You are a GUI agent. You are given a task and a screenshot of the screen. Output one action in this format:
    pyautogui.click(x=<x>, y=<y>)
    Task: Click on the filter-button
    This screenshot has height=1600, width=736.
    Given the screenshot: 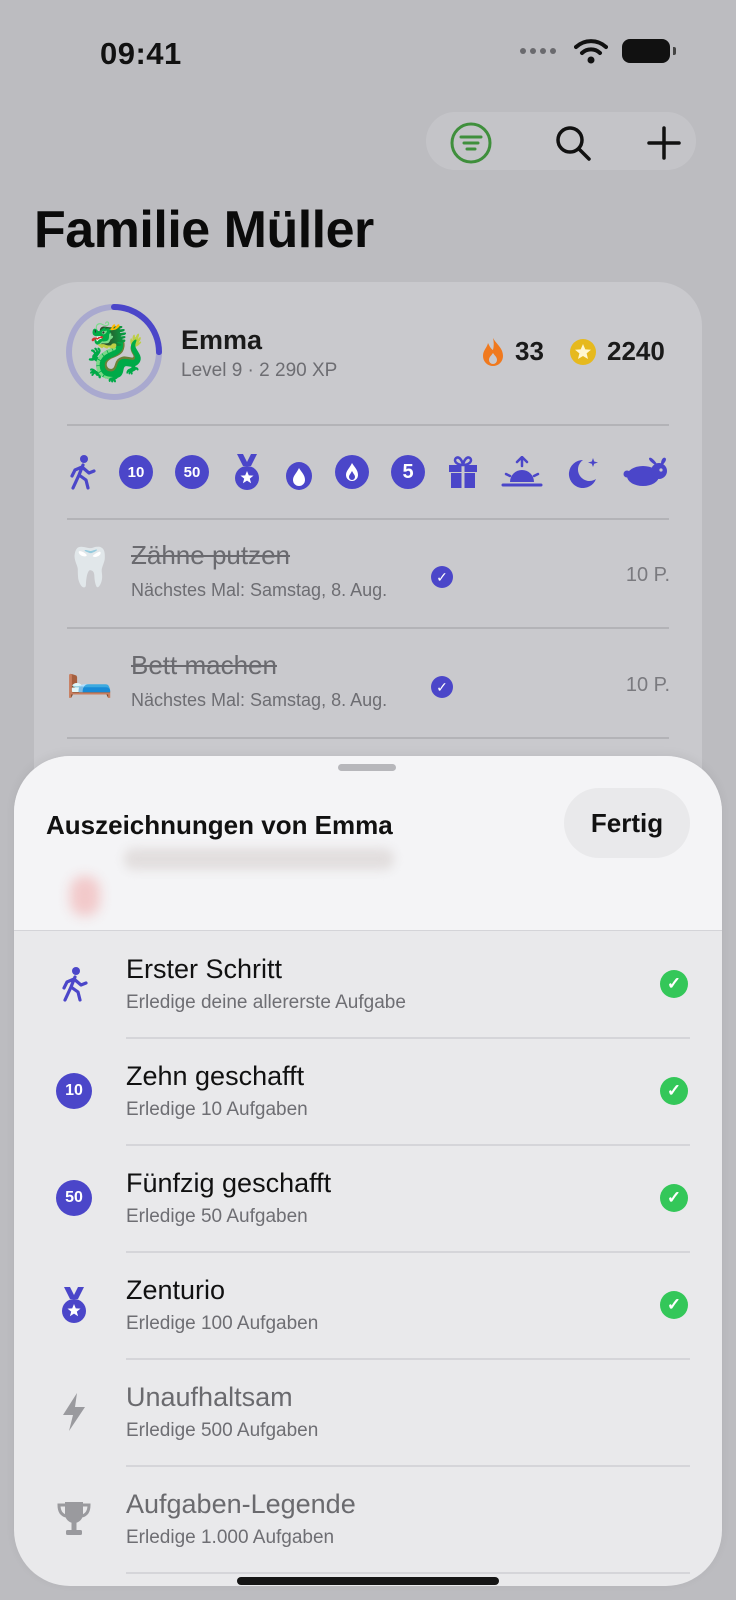 What is the action you would take?
    pyautogui.click(x=471, y=143)
    